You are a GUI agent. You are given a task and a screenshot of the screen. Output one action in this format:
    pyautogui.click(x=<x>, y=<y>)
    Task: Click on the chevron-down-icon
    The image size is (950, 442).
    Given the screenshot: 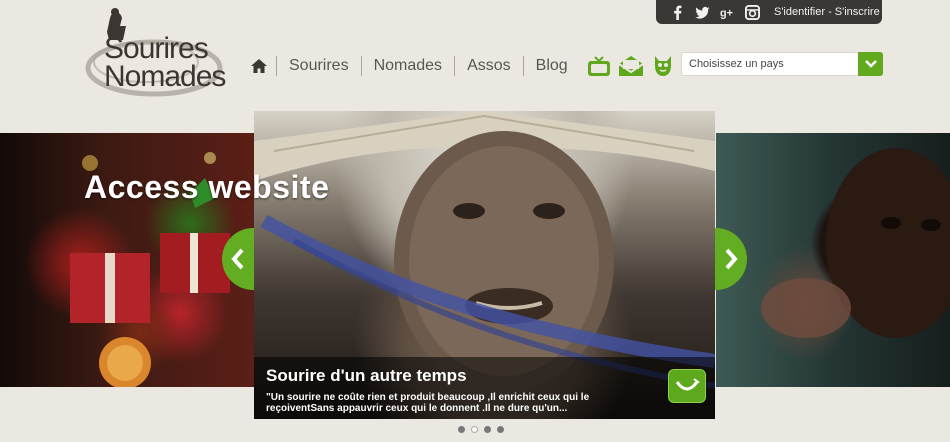 What is the action you would take?
    pyautogui.click(x=870, y=64)
    